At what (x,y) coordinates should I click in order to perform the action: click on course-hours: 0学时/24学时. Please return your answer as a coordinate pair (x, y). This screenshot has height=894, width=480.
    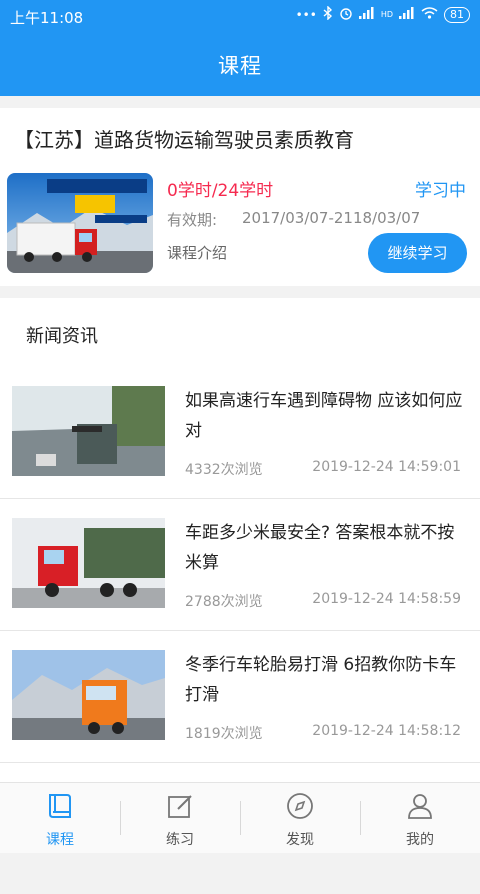
    Looking at the image, I should click on (220, 191).